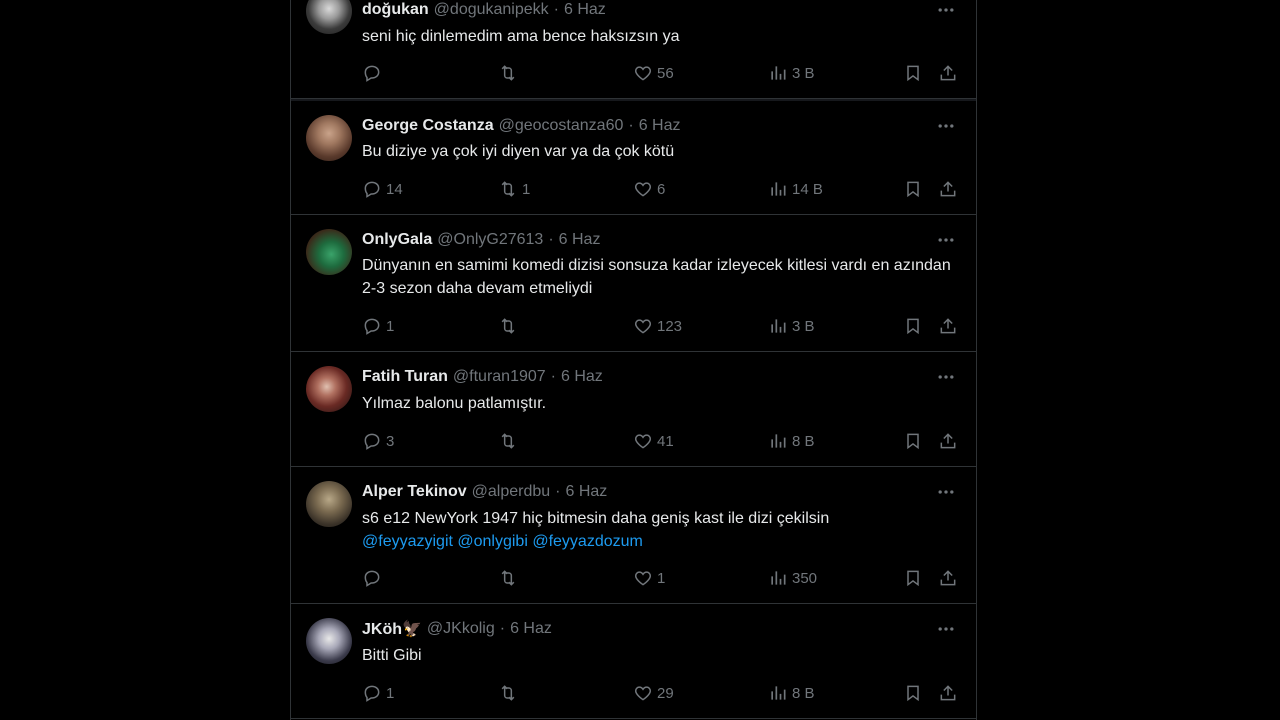 The image size is (1280, 720). I want to click on author-handle: @dogukanipekk, so click(491, 10).